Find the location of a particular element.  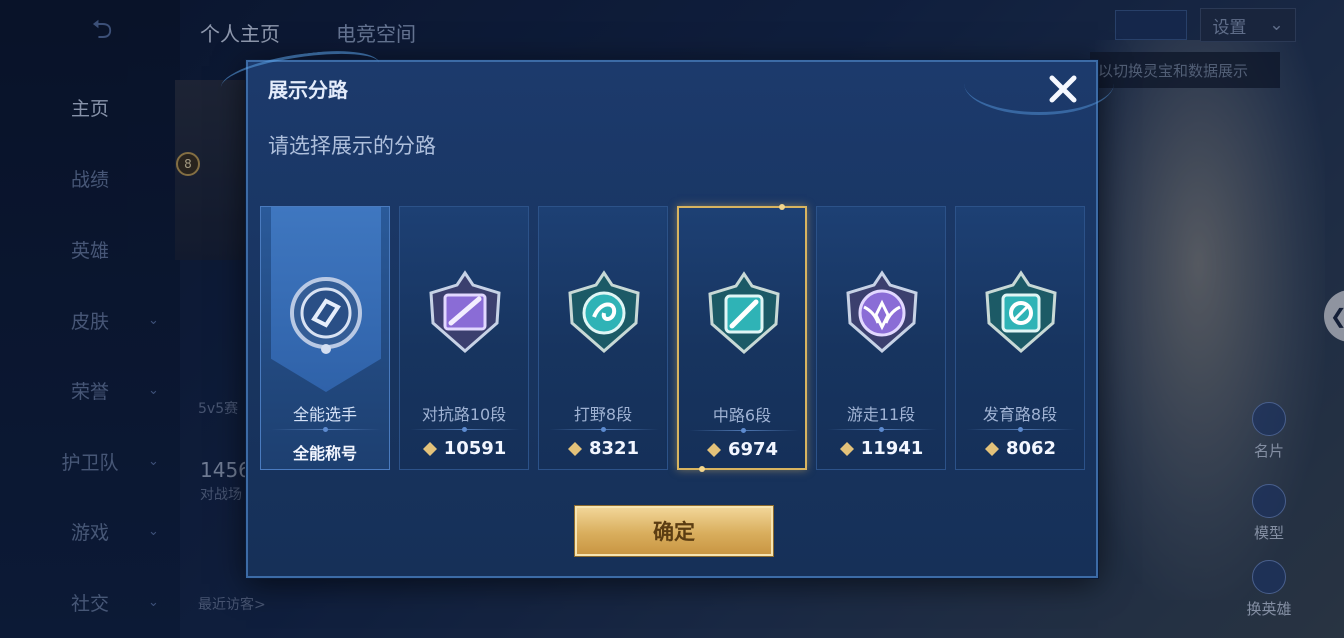

lane-points-value: 11941 is located at coordinates (892, 448).